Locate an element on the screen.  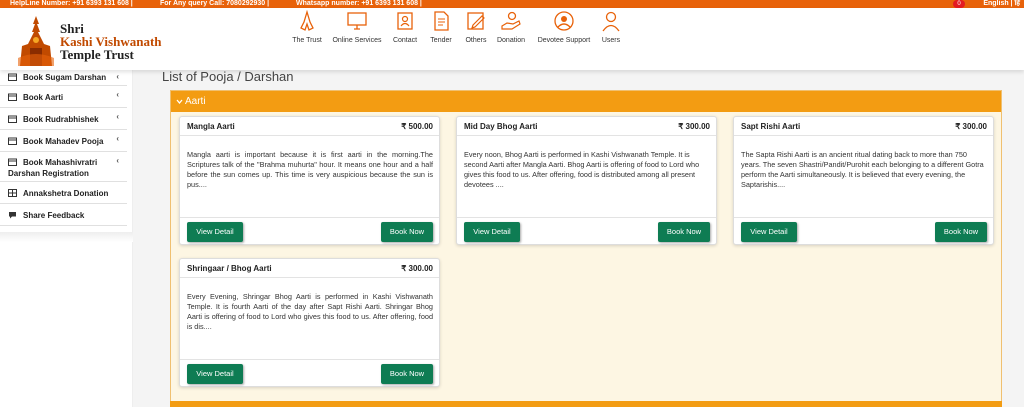
namaste-hands-icon is located at coordinates (307, 20).